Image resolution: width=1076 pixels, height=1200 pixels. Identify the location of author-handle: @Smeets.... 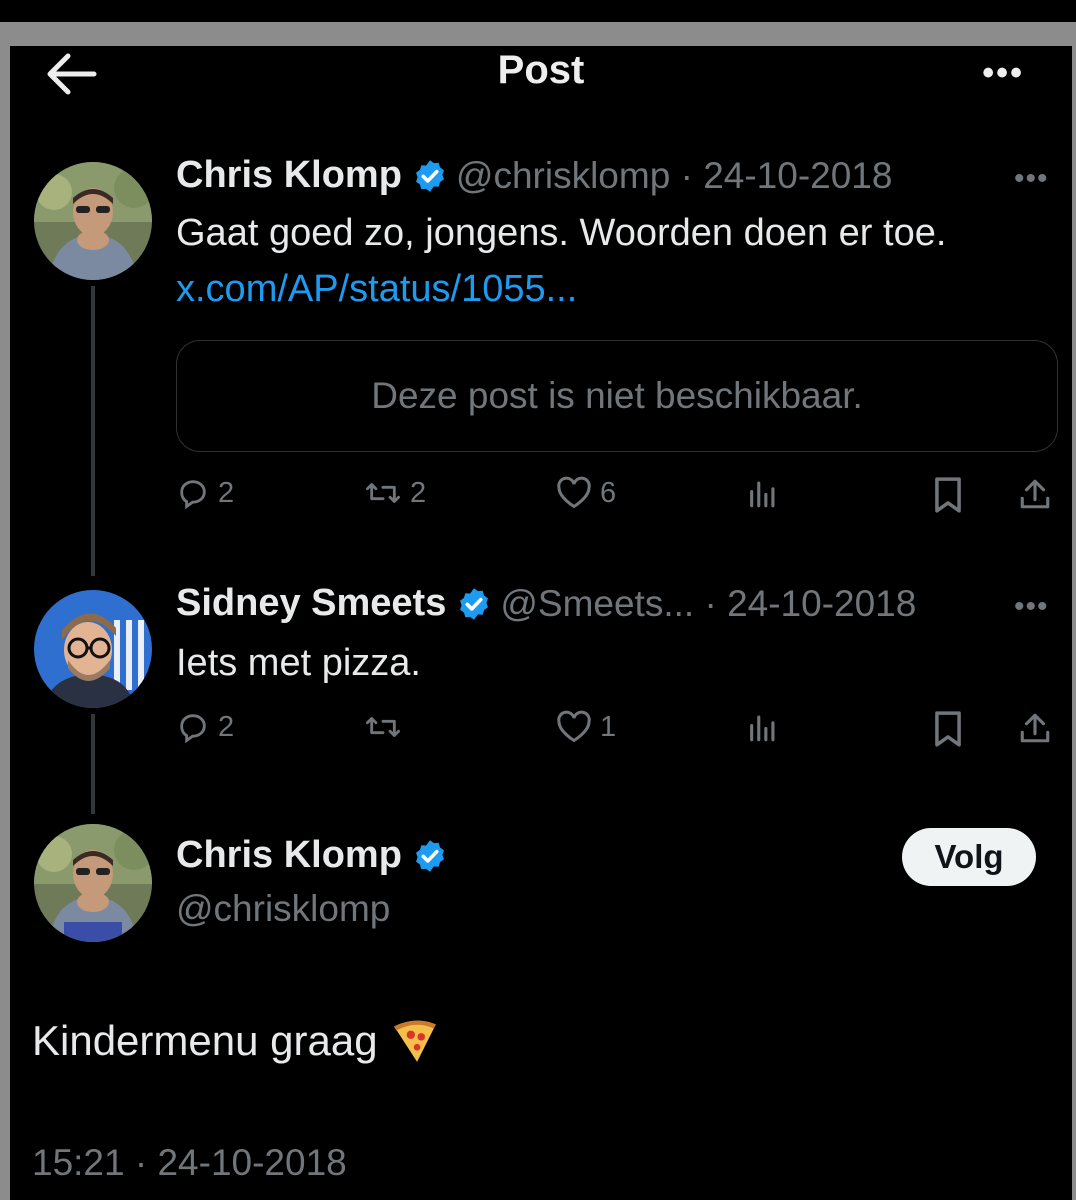
(597, 604).